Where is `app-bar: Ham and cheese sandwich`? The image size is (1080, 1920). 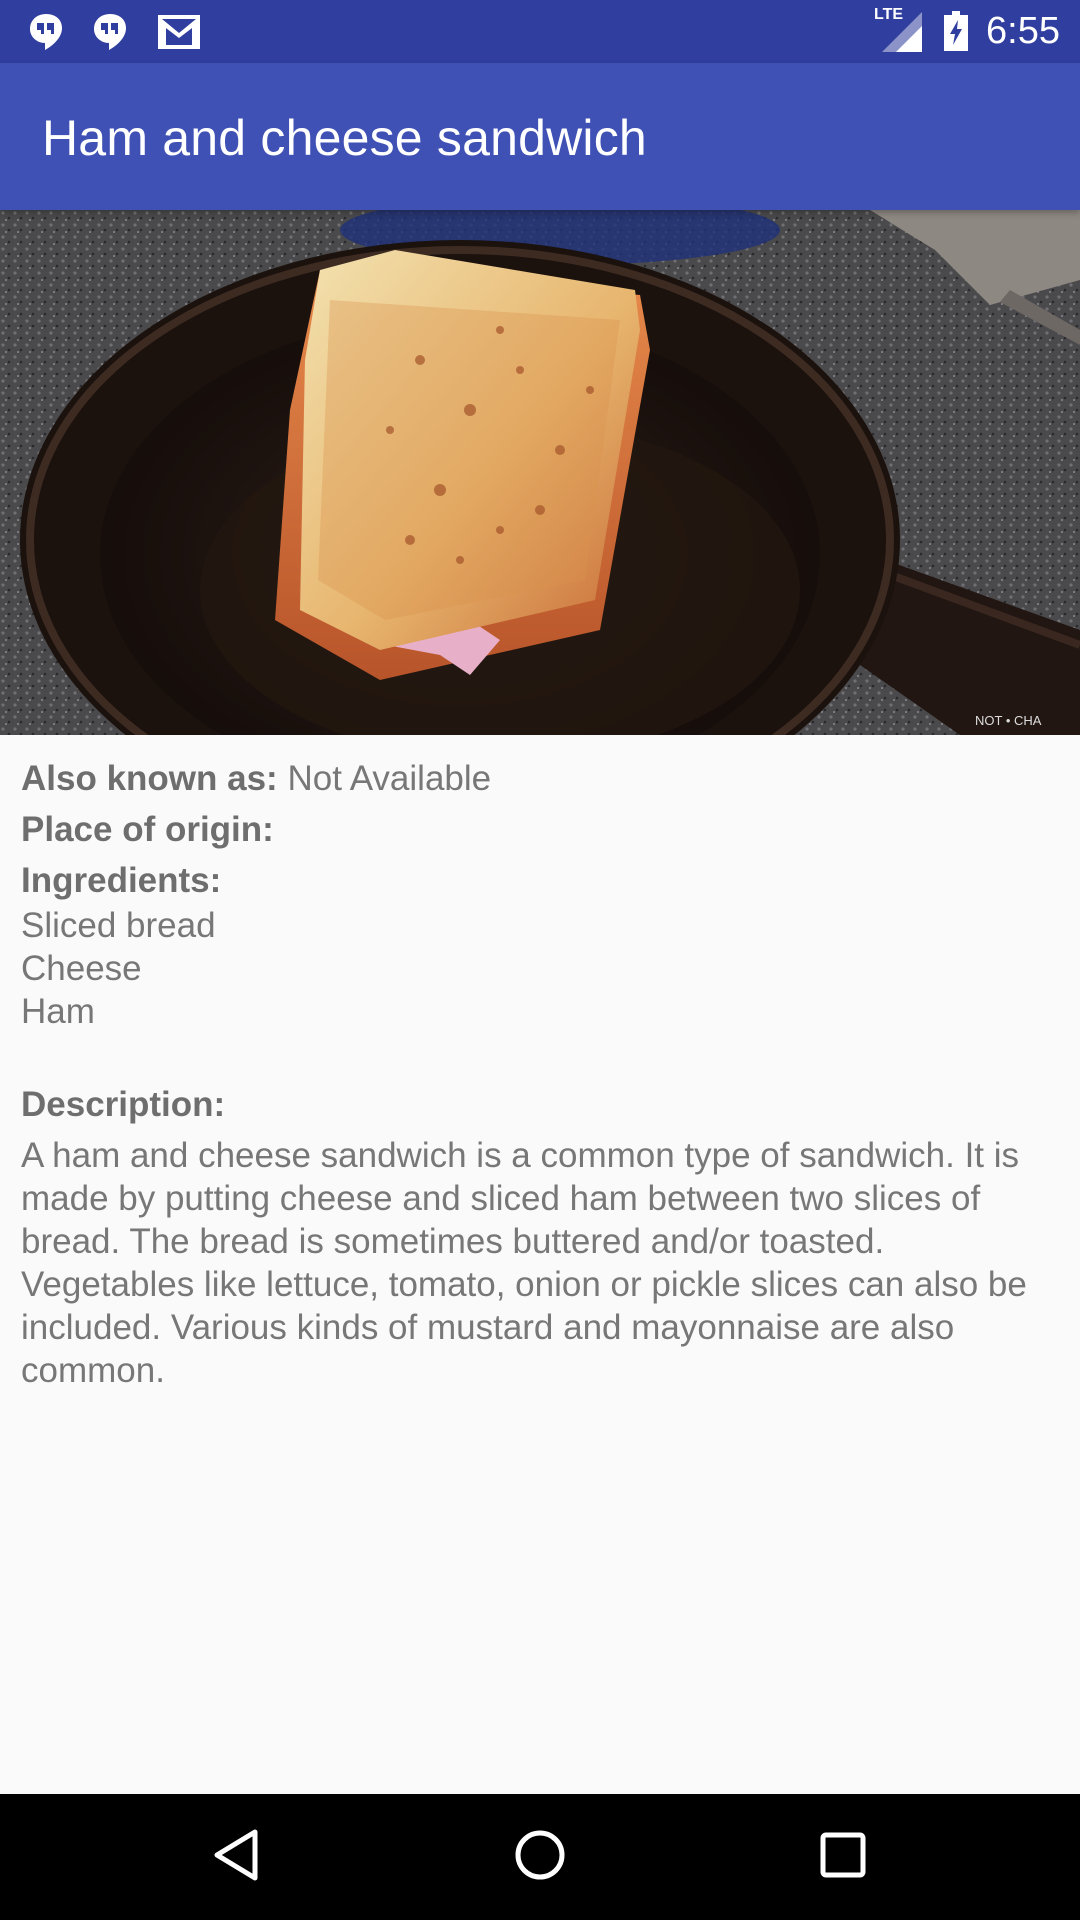
app-bar: Ham and cheese sandwich is located at coordinates (540, 136).